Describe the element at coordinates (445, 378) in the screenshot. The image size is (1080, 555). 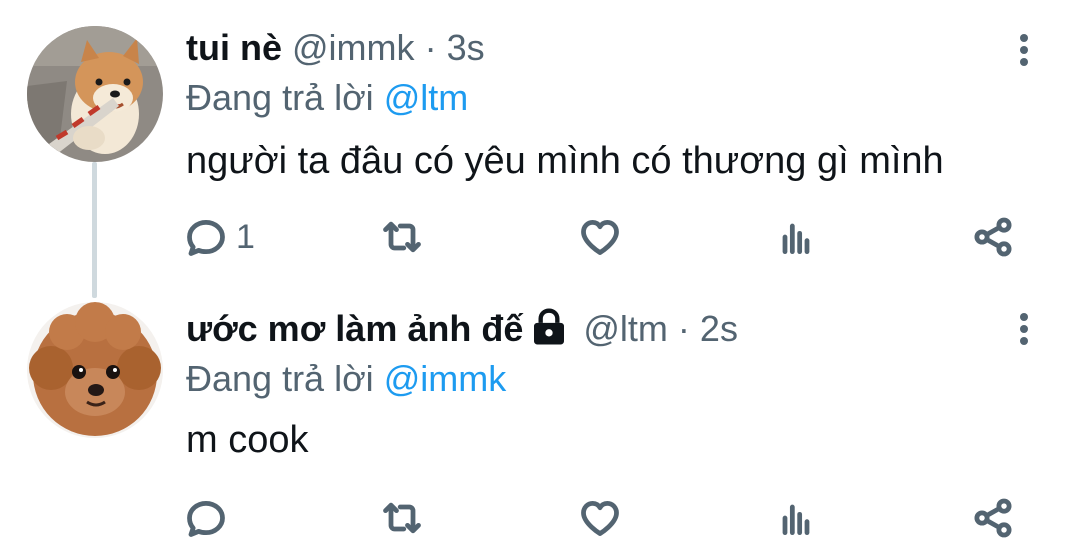
I see `replying-to-mention: @immk` at that location.